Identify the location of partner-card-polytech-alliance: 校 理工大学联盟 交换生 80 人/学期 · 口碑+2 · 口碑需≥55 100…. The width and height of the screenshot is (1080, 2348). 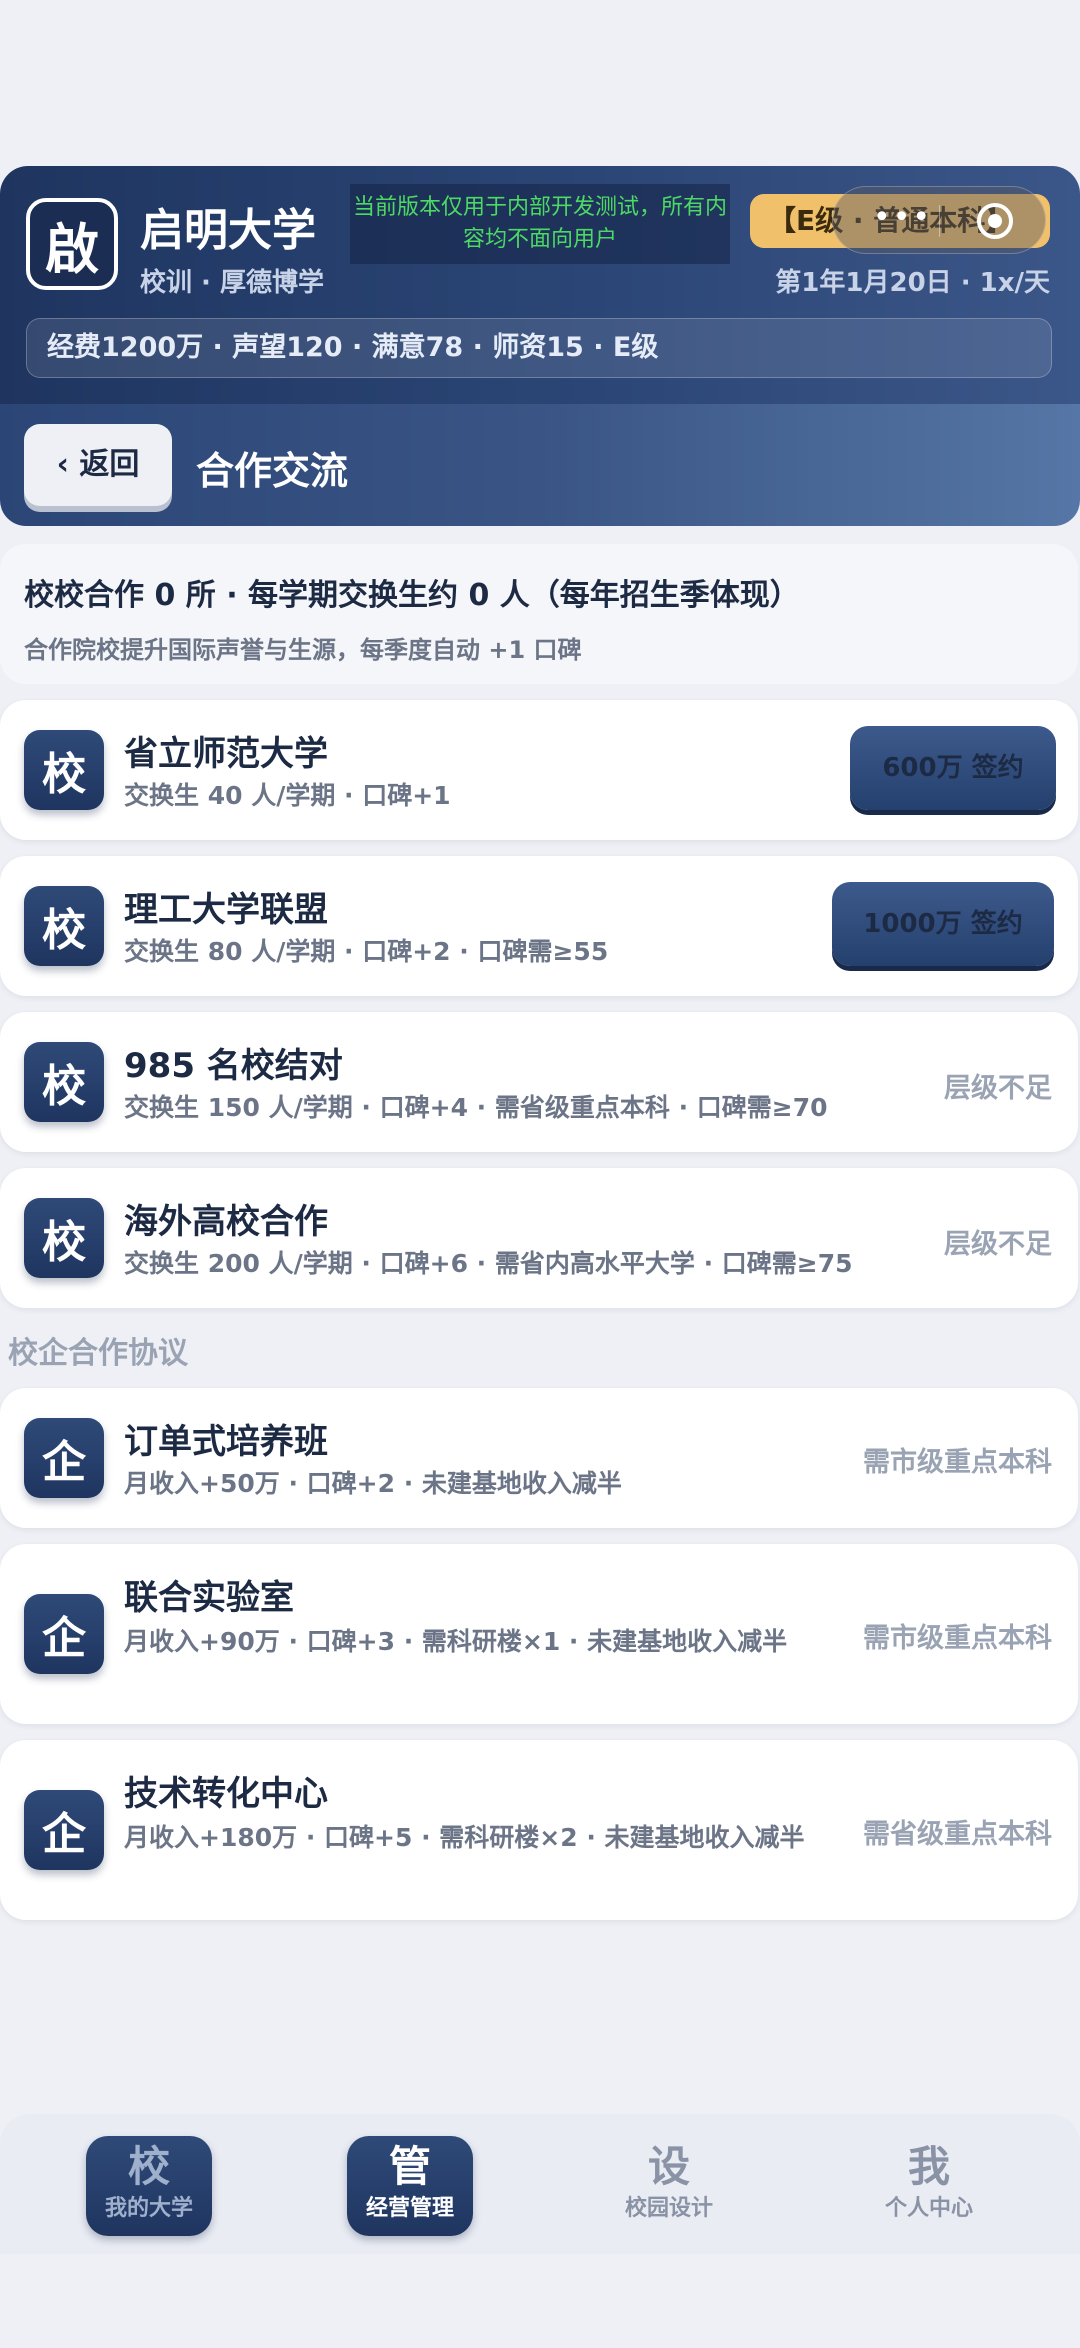
(539, 926).